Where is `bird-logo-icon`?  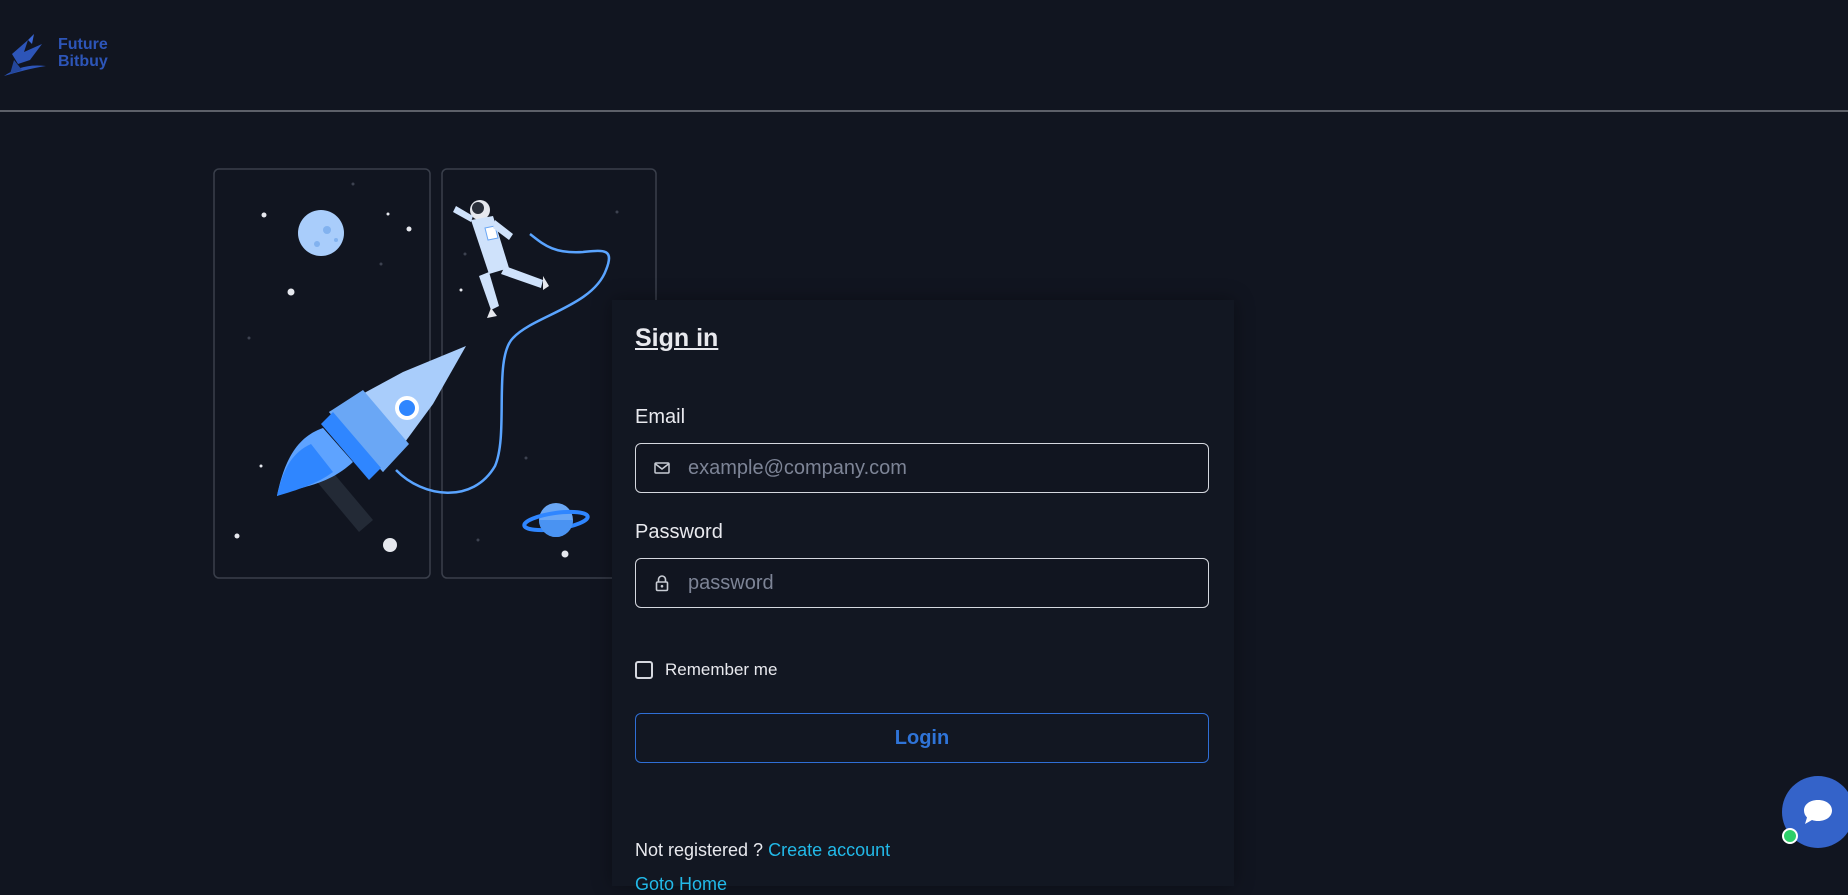
bird-logo-icon is located at coordinates (25, 55).